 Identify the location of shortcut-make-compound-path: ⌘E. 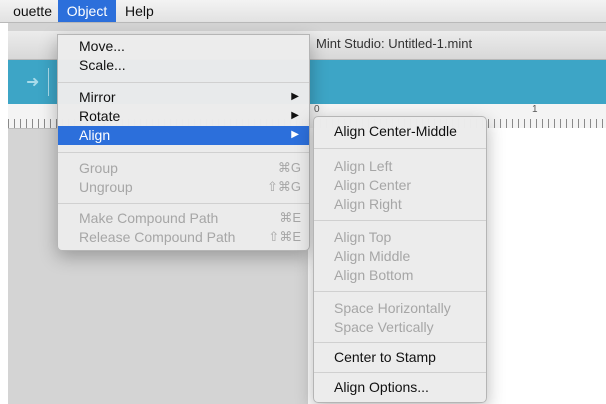
(290, 217).